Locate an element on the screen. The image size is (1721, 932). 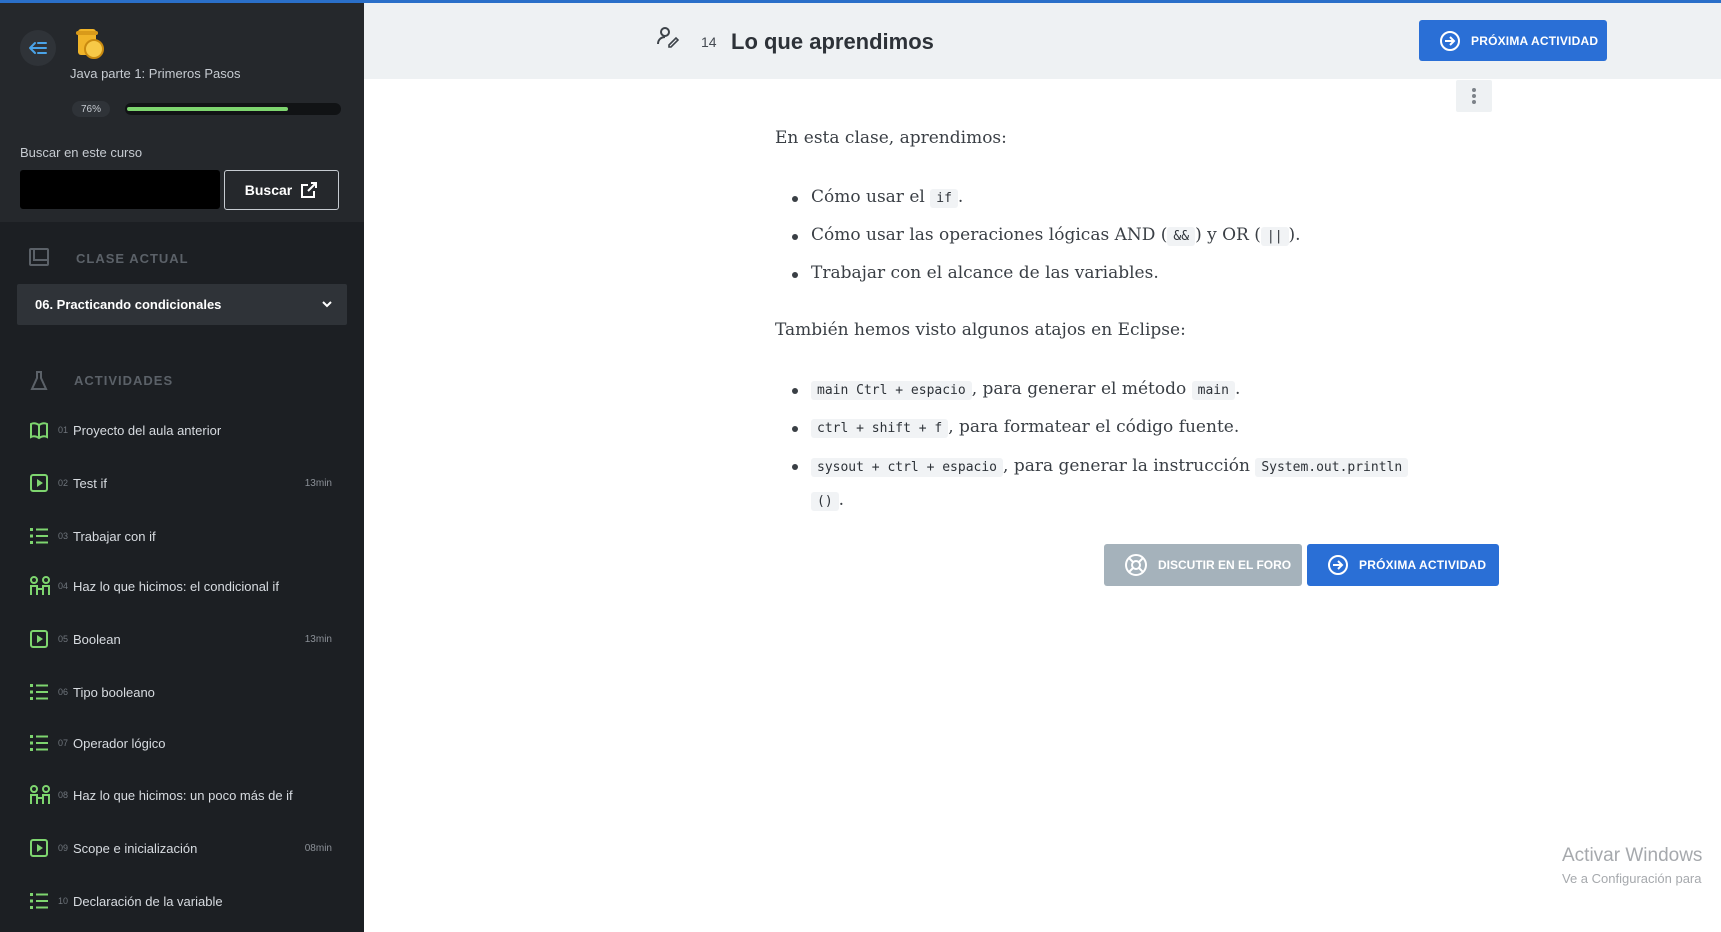
list-text: , para generar la instrucción is located at coordinates (1129, 466).